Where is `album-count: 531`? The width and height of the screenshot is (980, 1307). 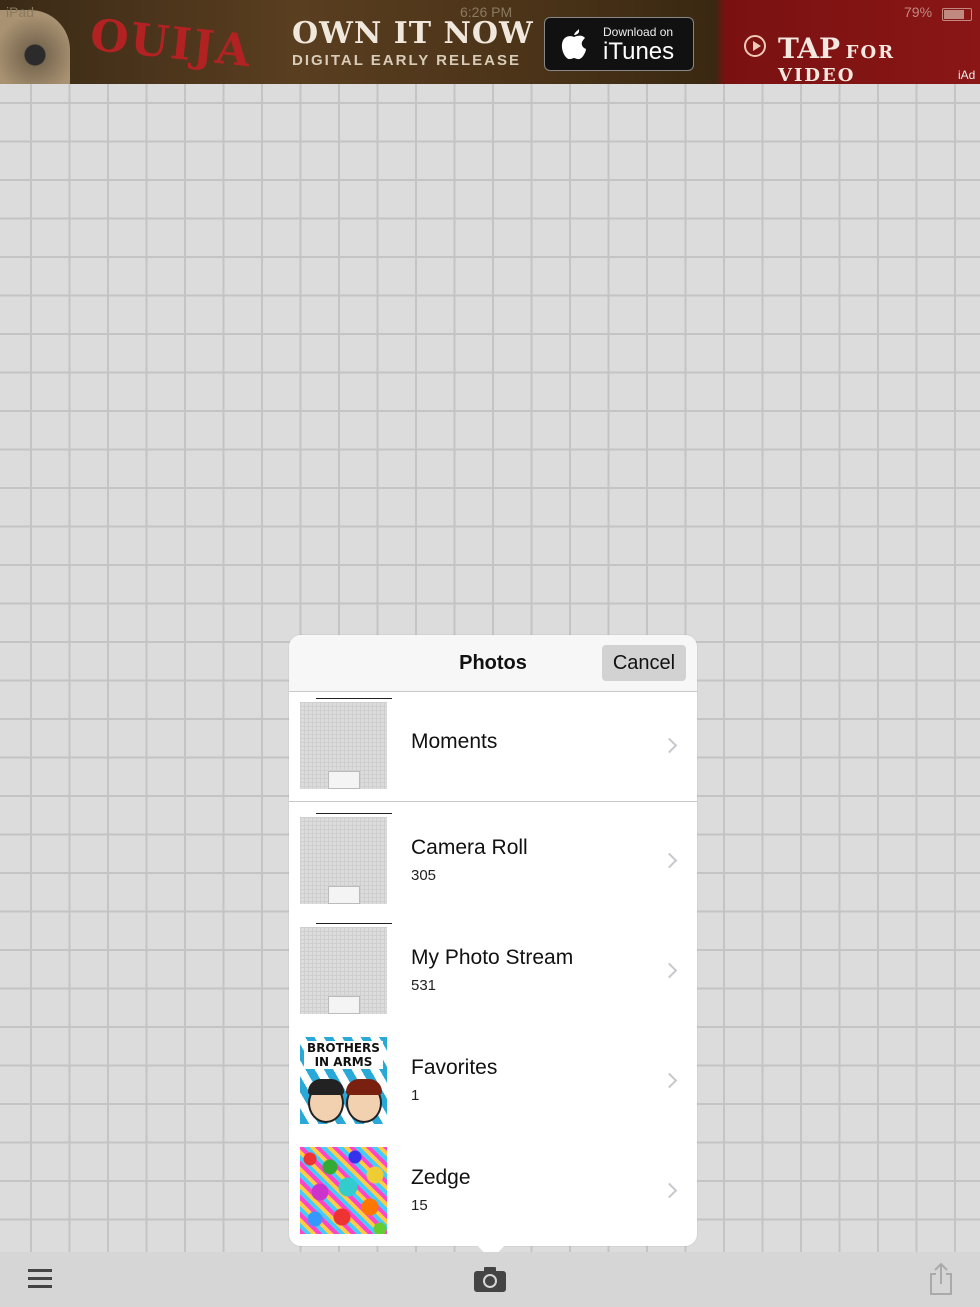 album-count: 531 is located at coordinates (424, 985).